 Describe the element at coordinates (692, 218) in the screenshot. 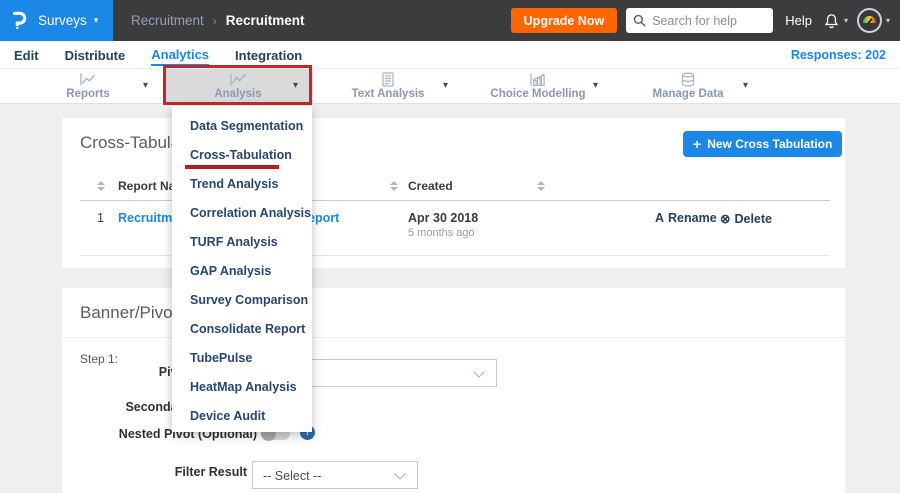

I see `rename-label: Rename` at that location.